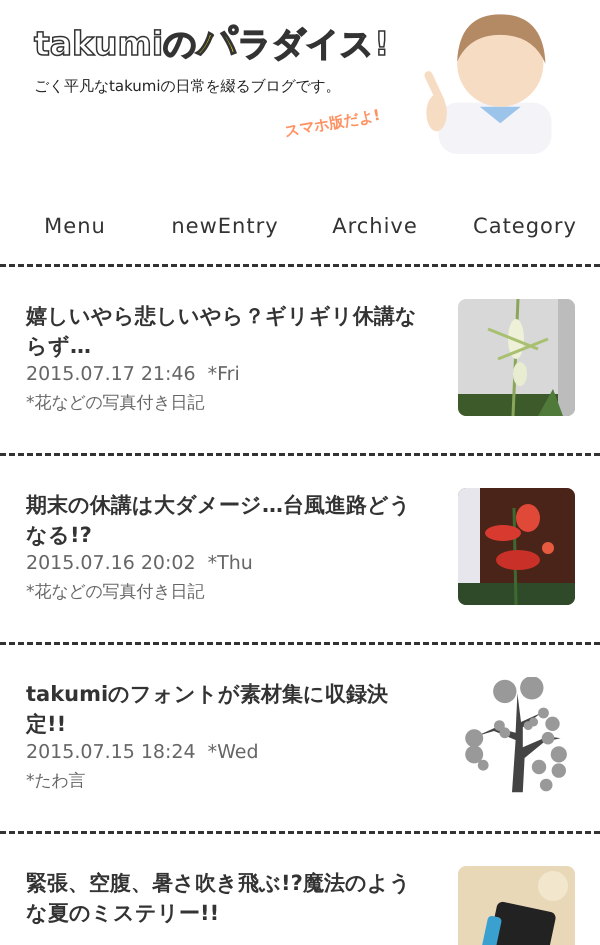  Describe the element at coordinates (225, 226) in the screenshot. I see `nav-link: newEntry` at that location.